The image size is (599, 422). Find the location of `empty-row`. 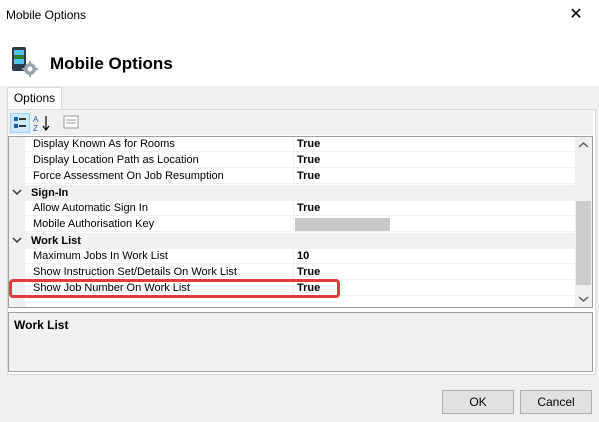

empty-row is located at coordinates (292, 302).